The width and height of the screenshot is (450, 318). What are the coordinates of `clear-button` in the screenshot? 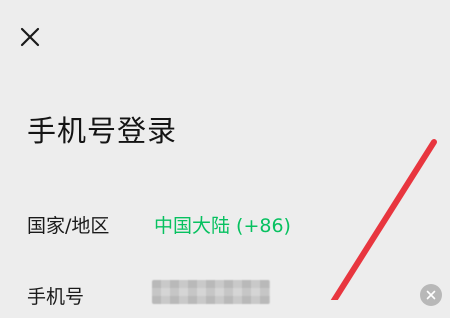 It's located at (431, 295).